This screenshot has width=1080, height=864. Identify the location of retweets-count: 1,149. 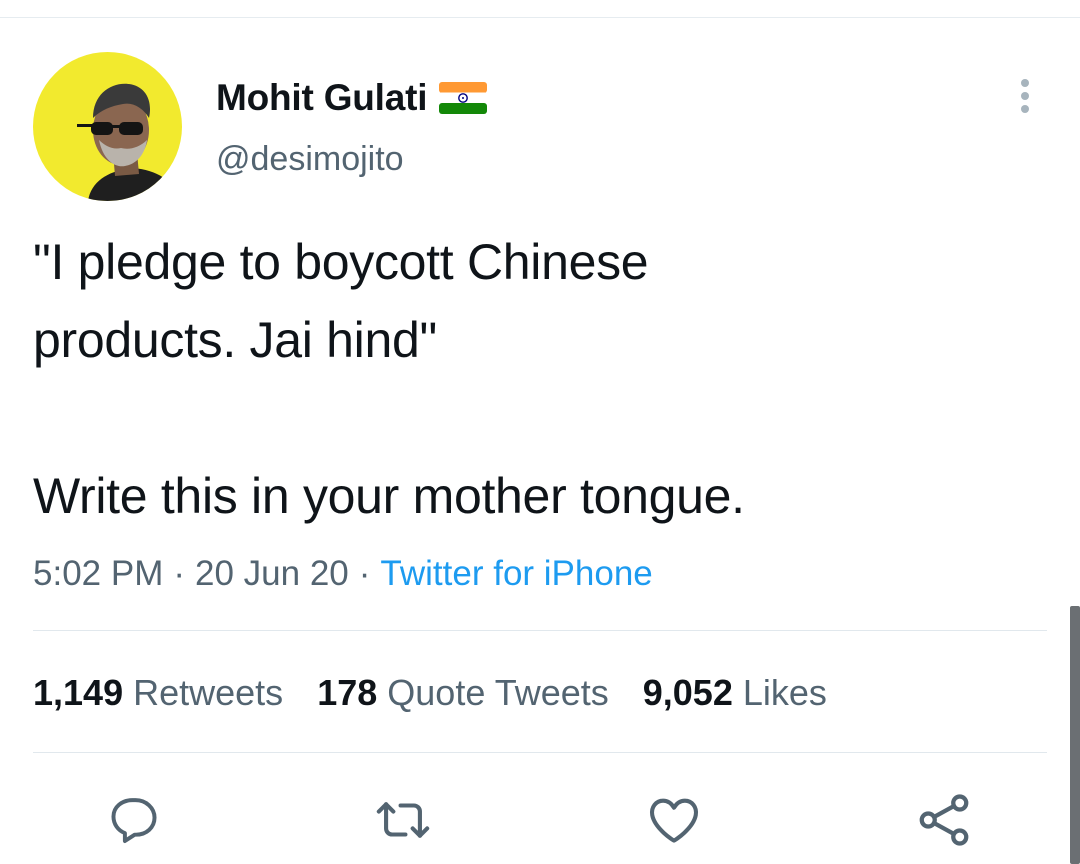
(78, 692).